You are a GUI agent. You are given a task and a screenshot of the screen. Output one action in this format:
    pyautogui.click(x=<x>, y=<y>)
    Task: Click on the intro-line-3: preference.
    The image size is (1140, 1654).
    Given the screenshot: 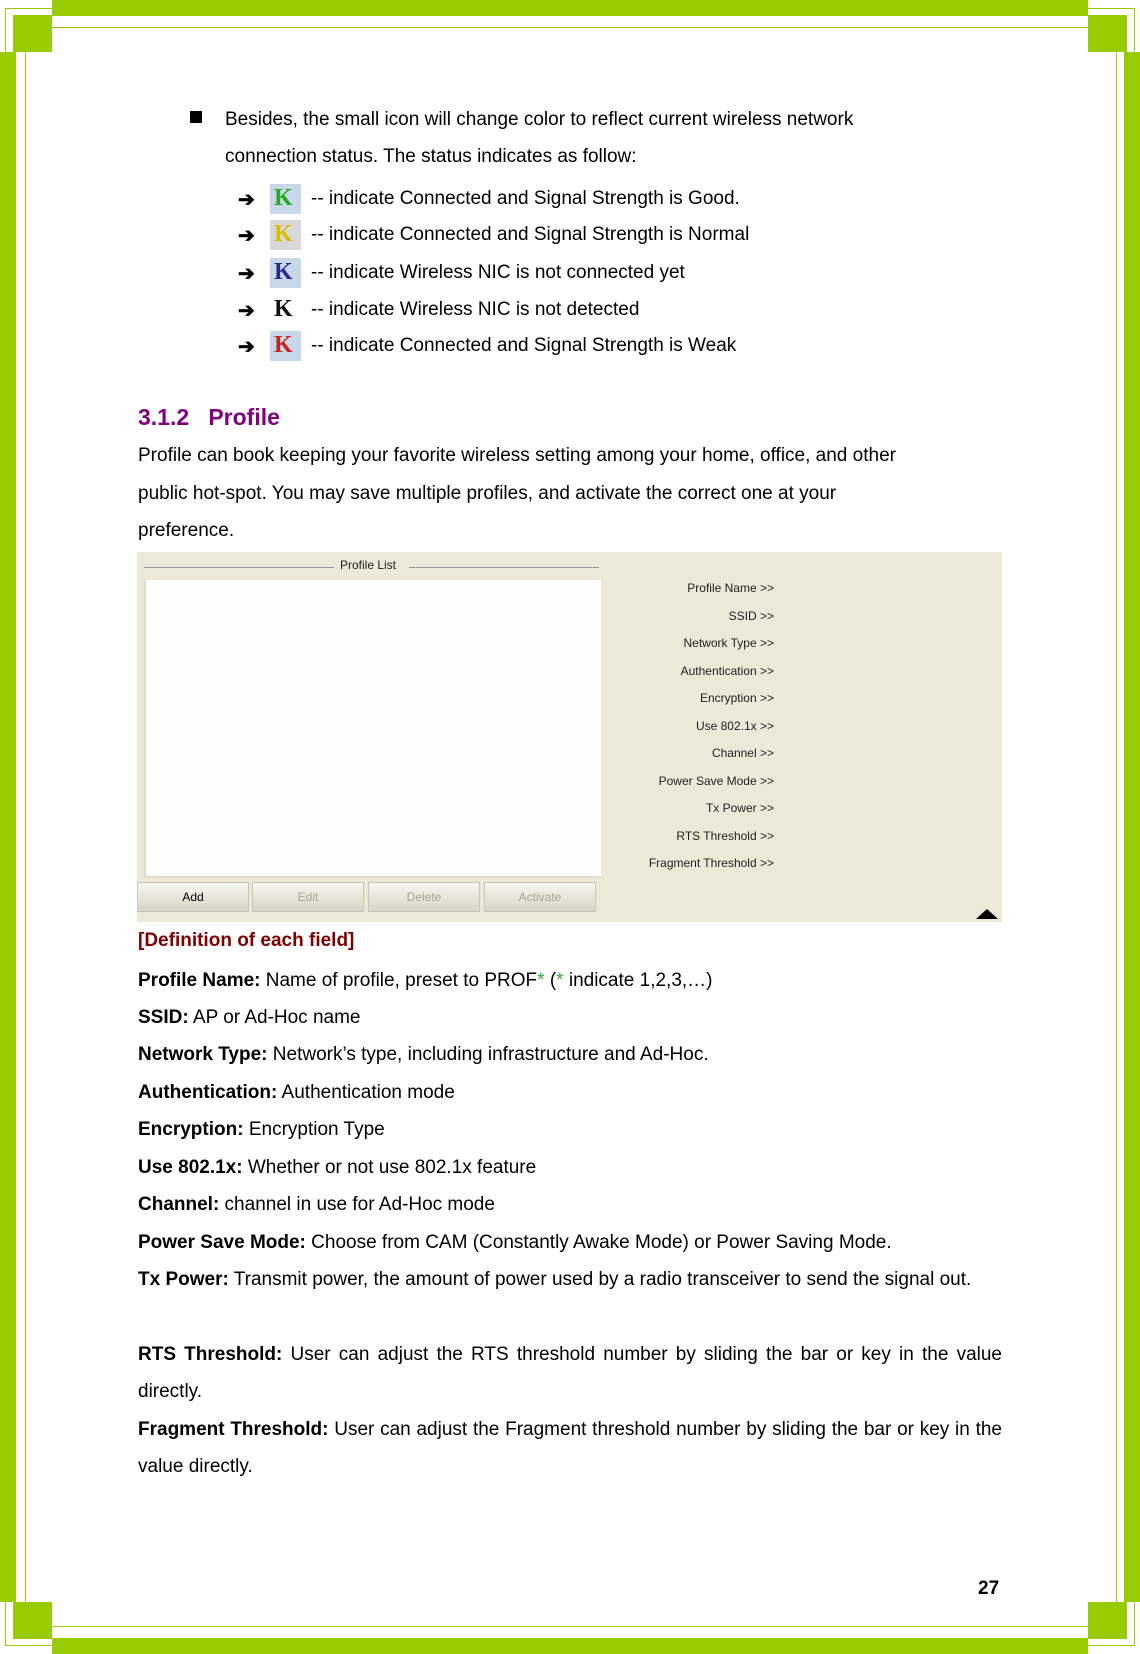 What is the action you would take?
    pyautogui.click(x=186, y=530)
    